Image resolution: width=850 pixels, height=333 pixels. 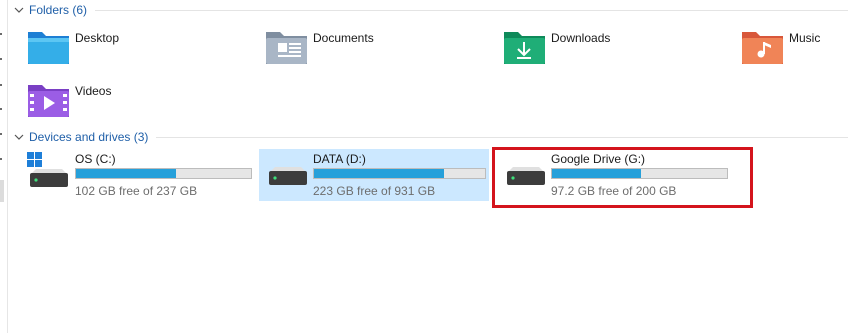 What do you see at coordinates (793, 51) in the screenshot?
I see `folder-music: Music` at bounding box center [793, 51].